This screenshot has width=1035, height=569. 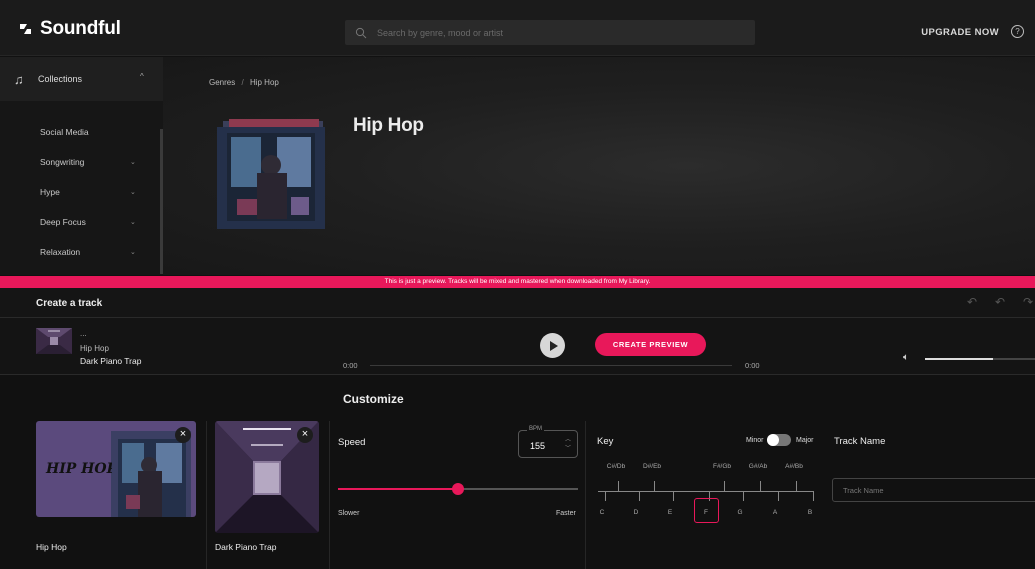 I want to click on search-bar, so click(x=550, y=32).